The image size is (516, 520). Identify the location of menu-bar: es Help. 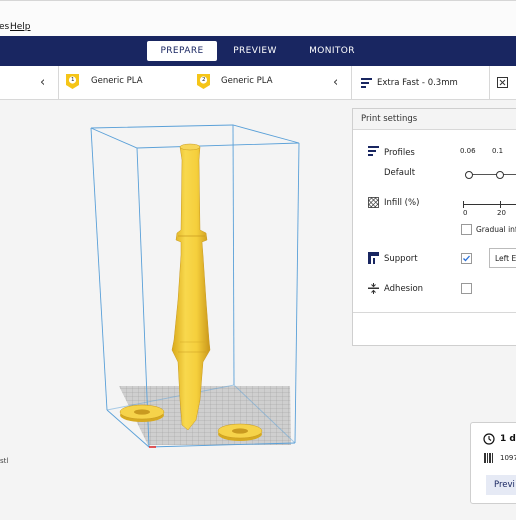
(258, 18).